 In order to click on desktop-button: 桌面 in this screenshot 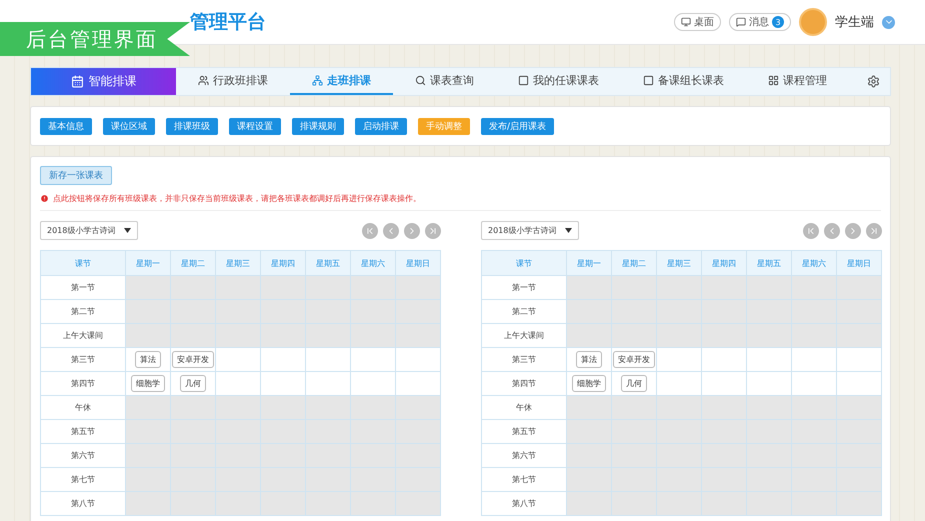, I will do `click(697, 22)`.